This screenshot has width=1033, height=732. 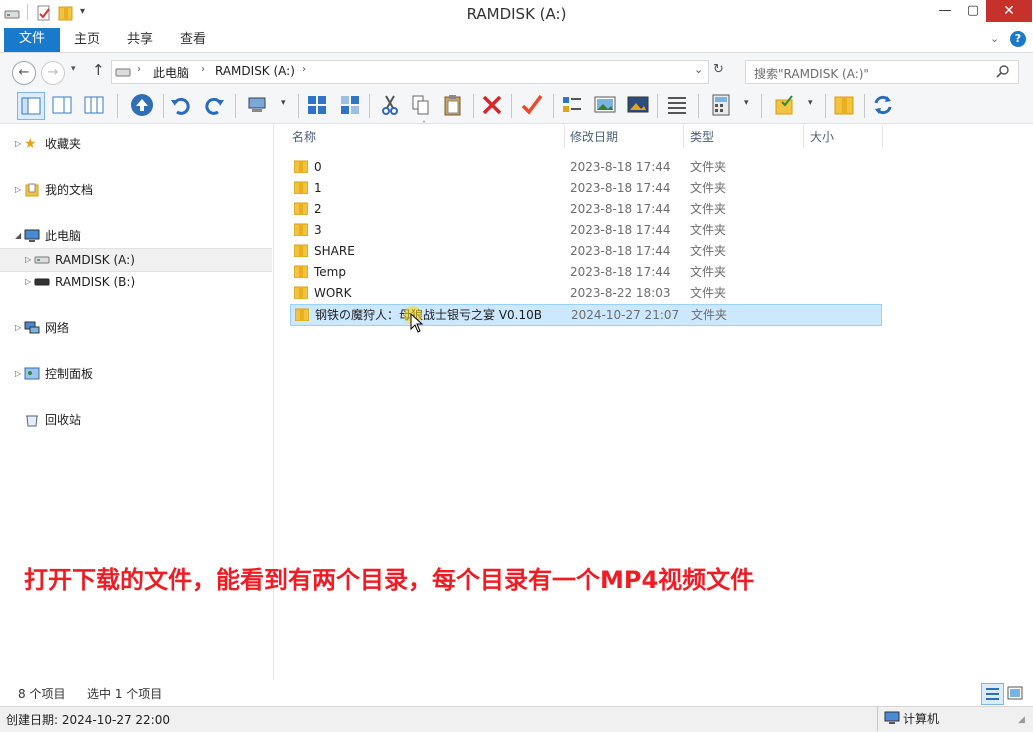 I want to click on checklist-folder-icon, so click(x=785, y=105).